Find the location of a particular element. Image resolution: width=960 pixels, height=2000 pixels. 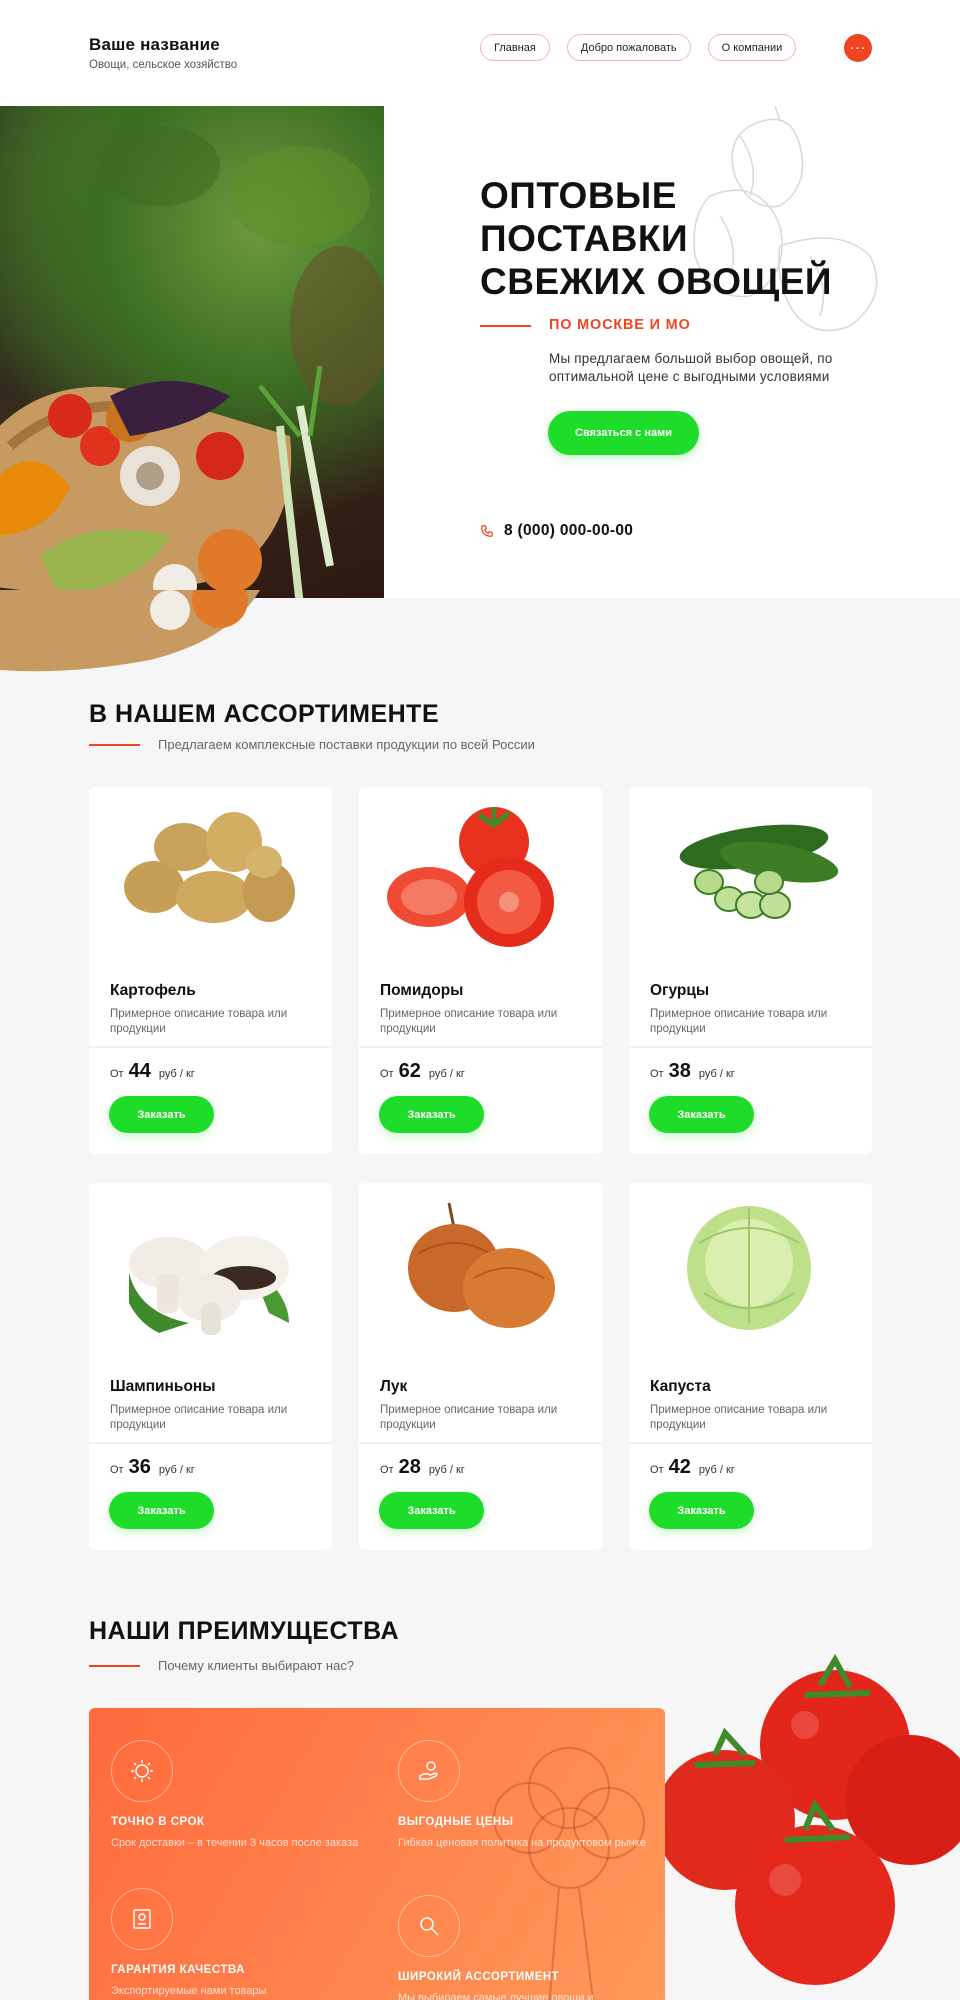

product-price: От 42 руб / кг is located at coordinates (692, 1467).